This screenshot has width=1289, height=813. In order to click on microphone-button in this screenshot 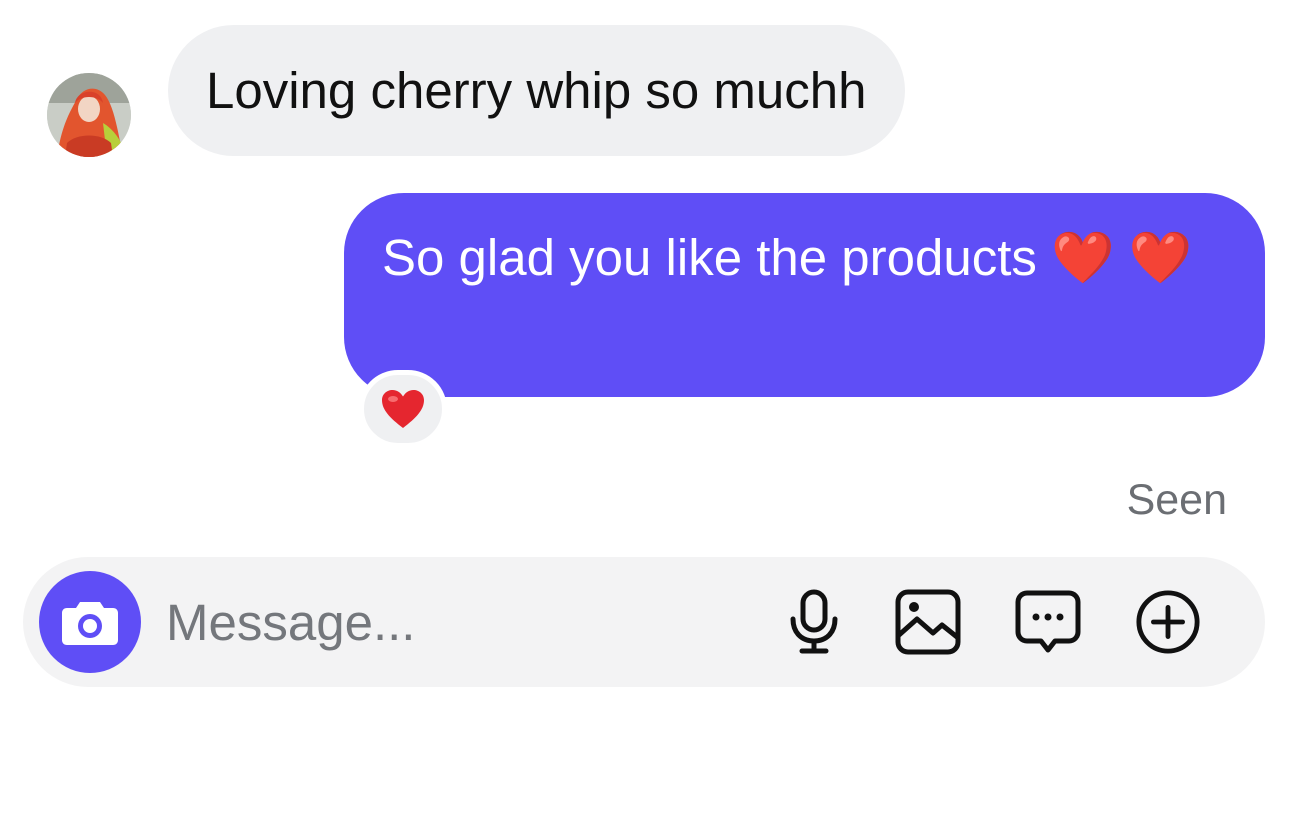, I will do `click(814, 622)`.